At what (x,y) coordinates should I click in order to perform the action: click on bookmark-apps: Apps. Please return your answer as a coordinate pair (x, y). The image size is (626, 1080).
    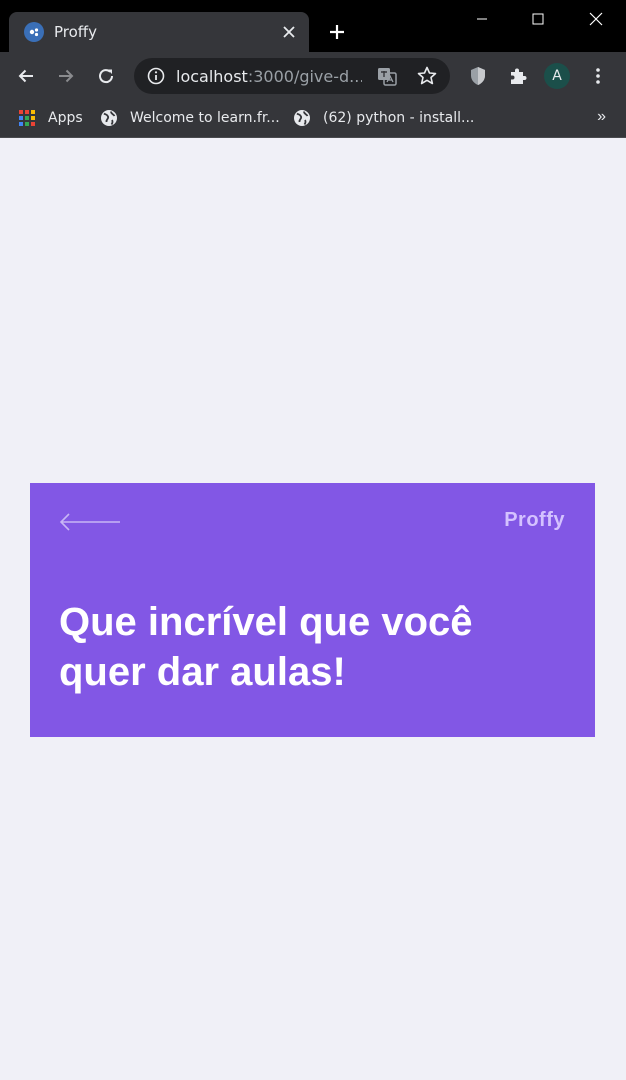
    Looking at the image, I should click on (50, 118).